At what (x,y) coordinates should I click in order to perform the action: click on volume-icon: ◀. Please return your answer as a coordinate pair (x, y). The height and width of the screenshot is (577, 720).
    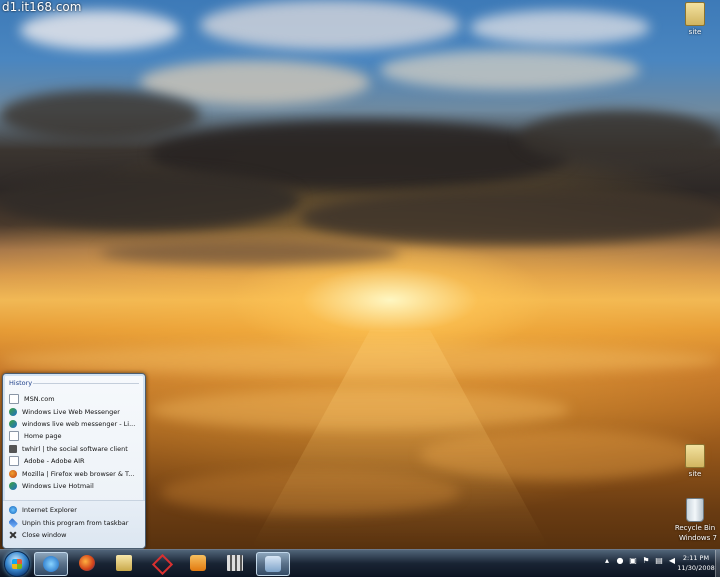
    Looking at the image, I should click on (672, 561).